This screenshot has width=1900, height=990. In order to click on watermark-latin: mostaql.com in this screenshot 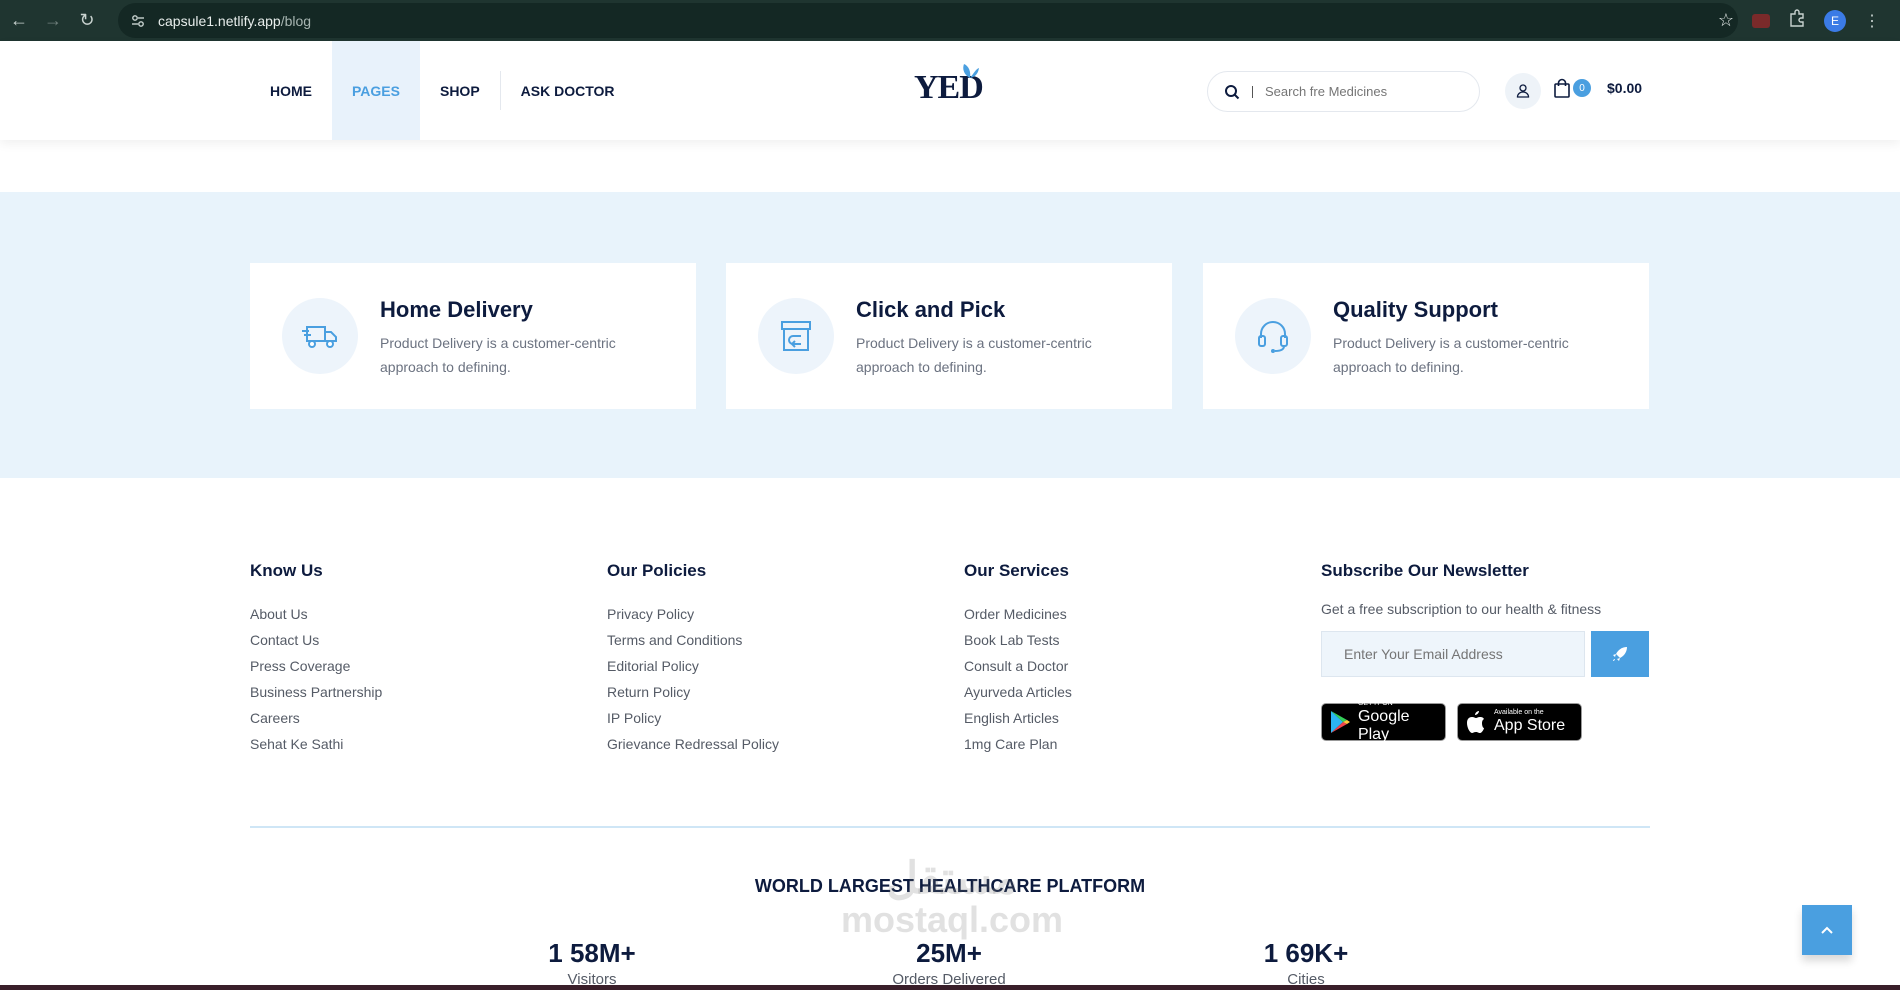, I will do `click(952, 919)`.